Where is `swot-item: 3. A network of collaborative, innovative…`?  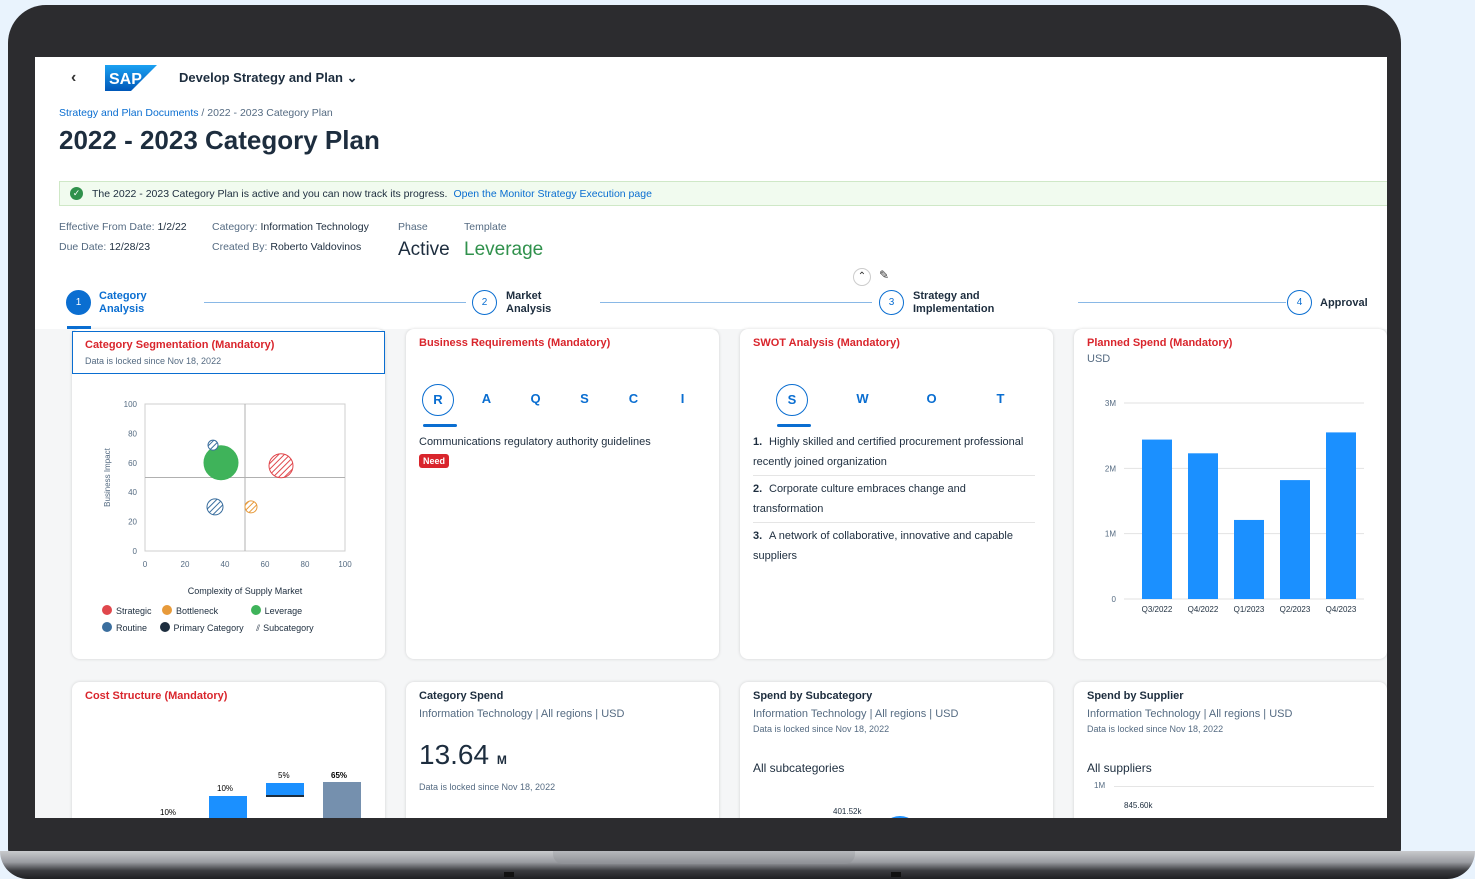 swot-item: 3. A network of collaborative, innovative… is located at coordinates (883, 546).